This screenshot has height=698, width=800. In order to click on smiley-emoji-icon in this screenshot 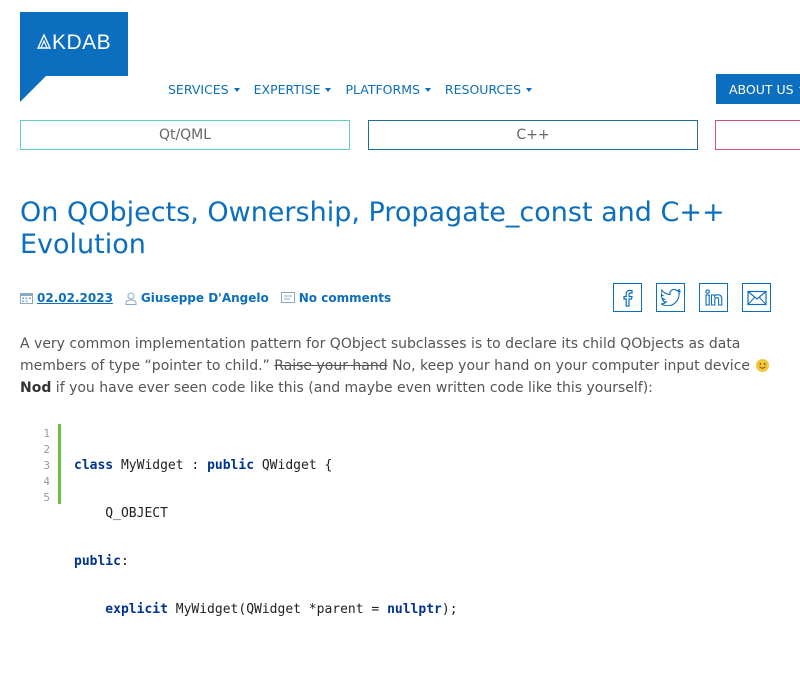, I will do `click(763, 365)`.